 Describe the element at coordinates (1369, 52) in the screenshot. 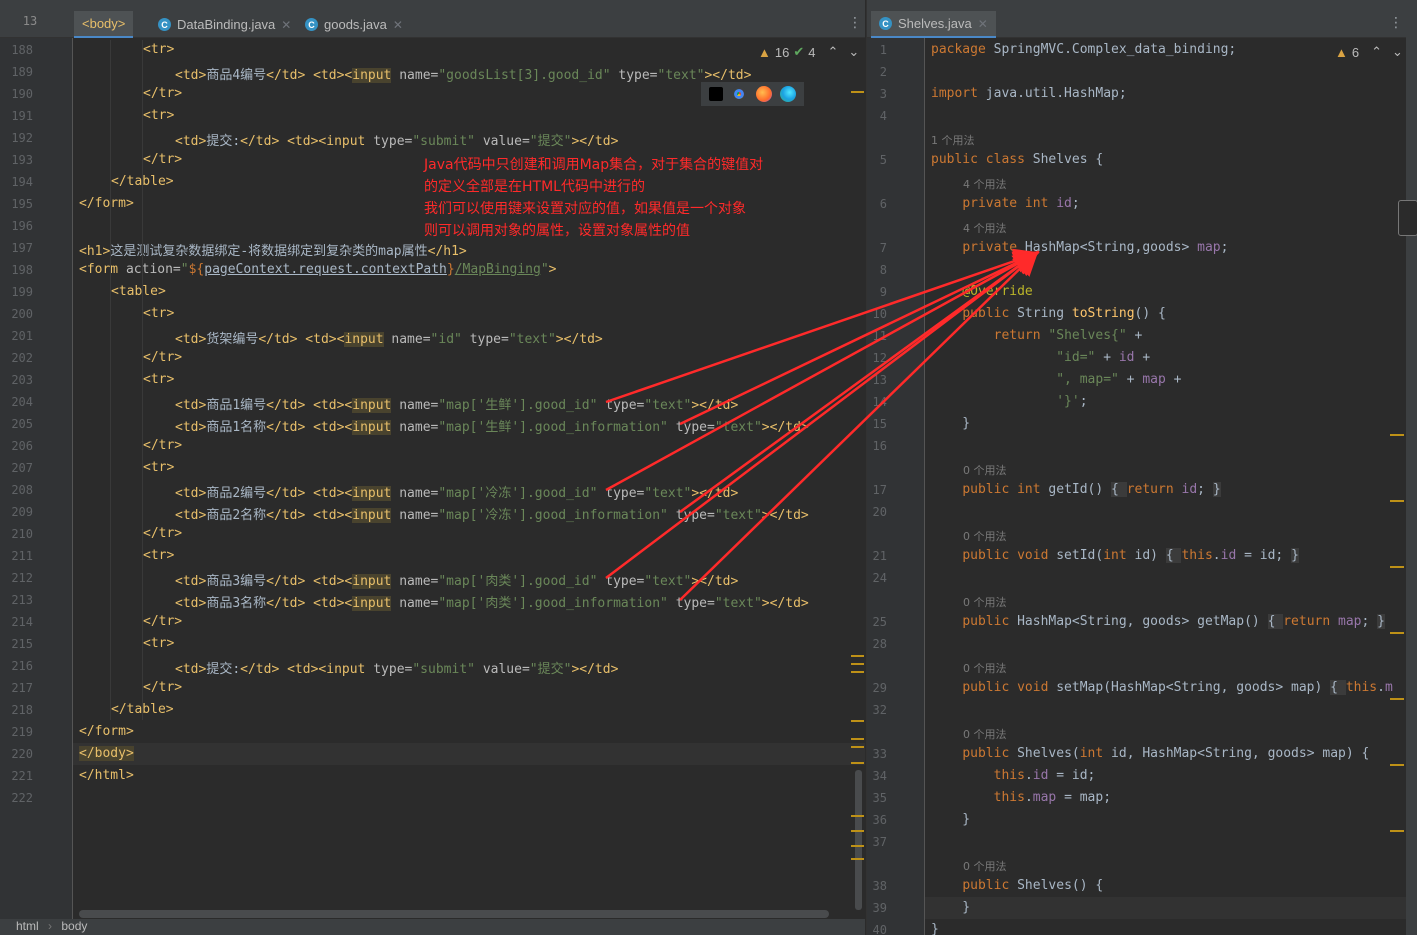

I see `inspection-widget: ▲ 6 ⌃ ⌄` at that location.